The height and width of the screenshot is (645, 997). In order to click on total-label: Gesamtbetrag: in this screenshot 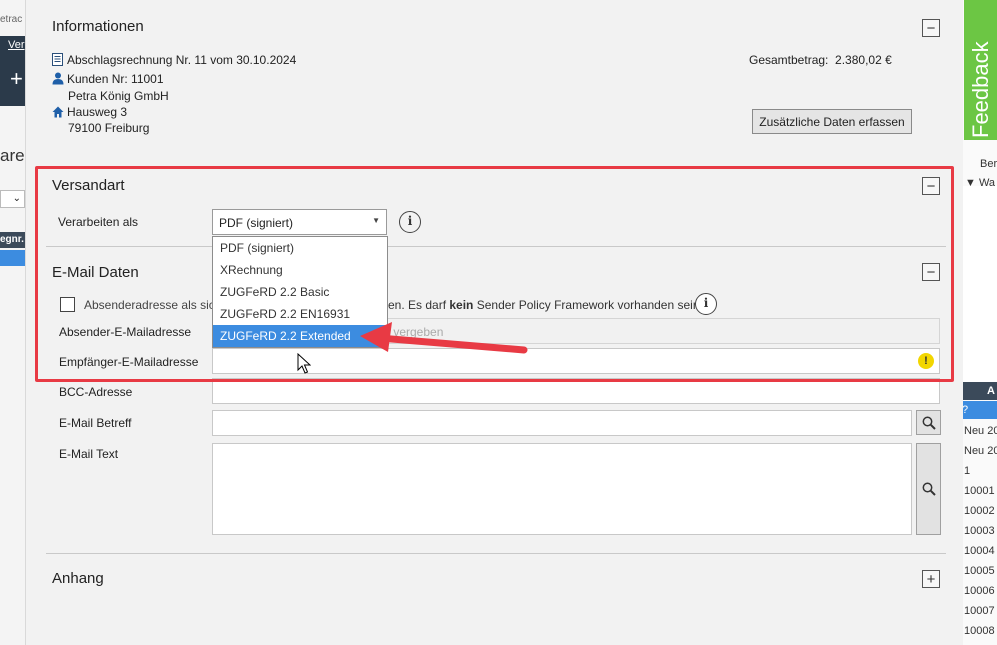, I will do `click(789, 60)`.